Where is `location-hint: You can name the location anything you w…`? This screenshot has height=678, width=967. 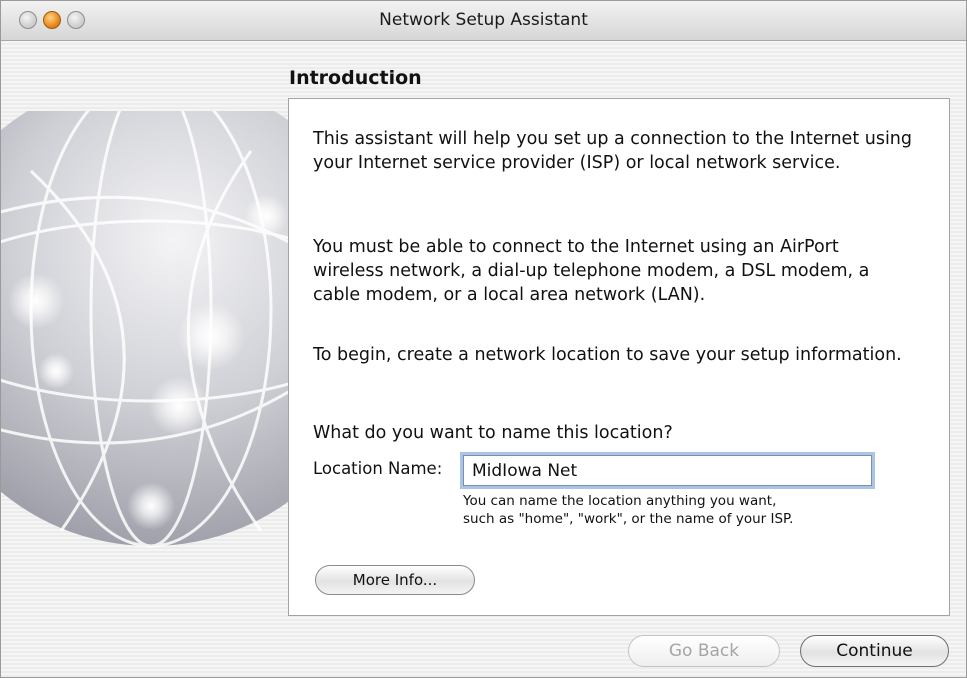
location-hint: You can name the location anything you w… is located at coordinates (628, 510).